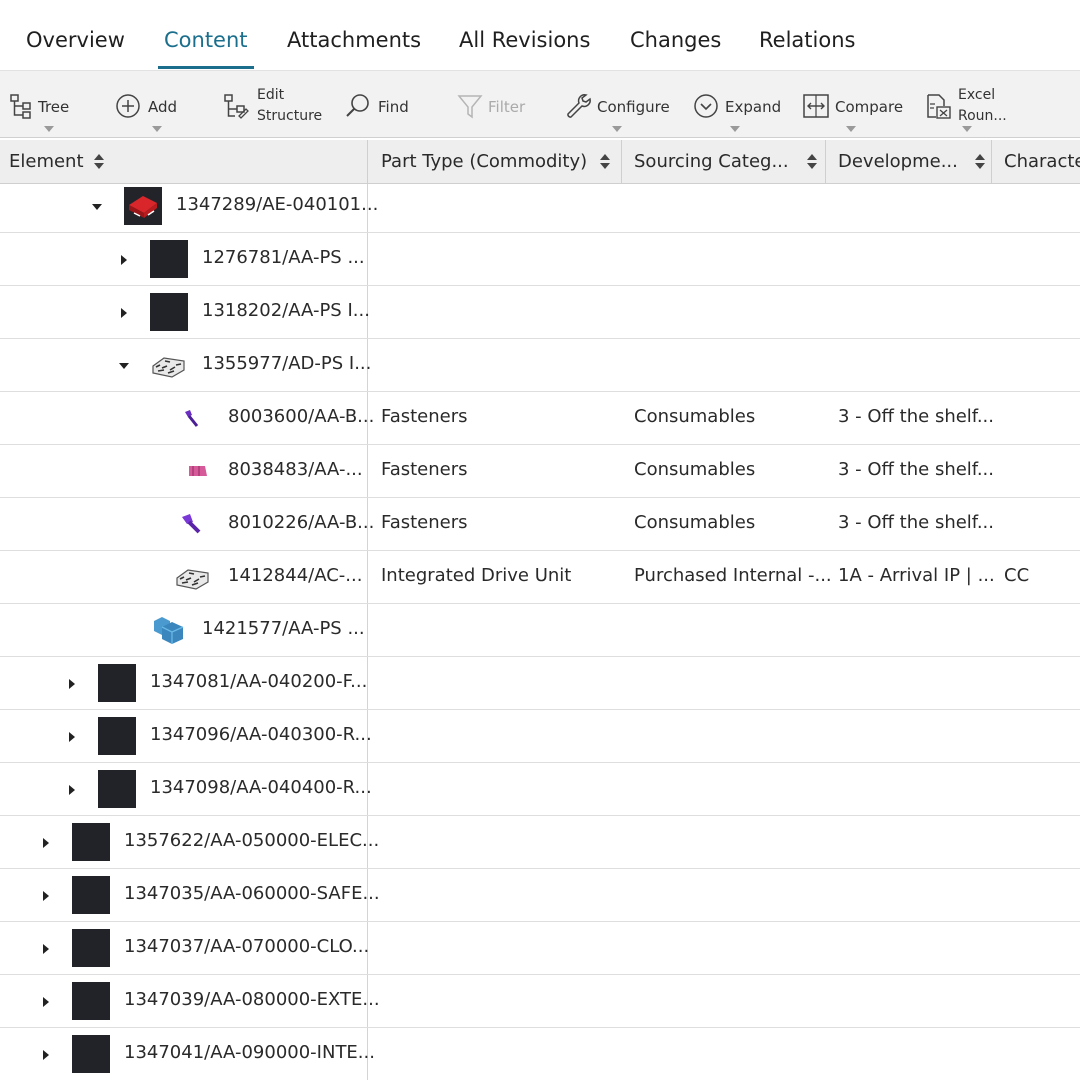  What do you see at coordinates (354, 40) in the screenshot?
I see `tab-attachments: Attachments` at bounding box center [354, 40].